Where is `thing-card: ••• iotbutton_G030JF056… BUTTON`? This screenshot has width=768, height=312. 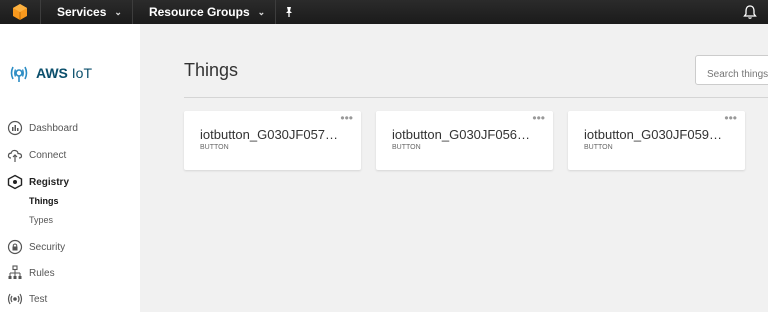 thing-card: ••• iotbutton_G030JF056… BUTTON is located at coordinates (464, 140).